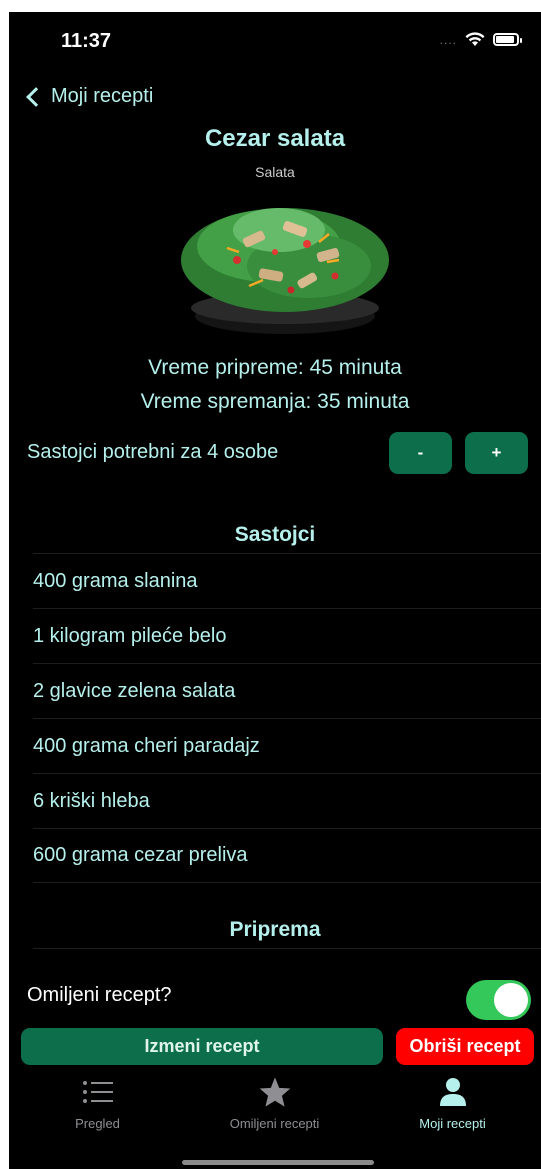 This screenshot has width=541, height=1169. What do you see at coordinates (275, 929) in the screenshot?
I see `preparation-title: Priprema` at bounding box center [275, 929].